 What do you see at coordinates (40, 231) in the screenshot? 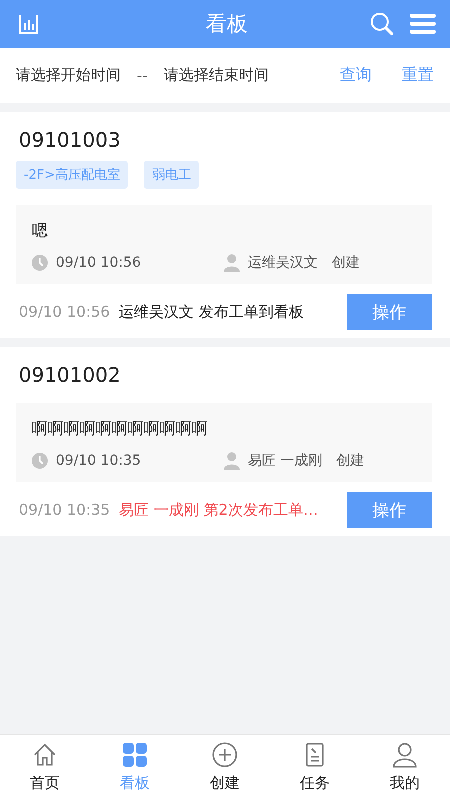
I see `note-text: 嗯` at bounding box center [40, 231].